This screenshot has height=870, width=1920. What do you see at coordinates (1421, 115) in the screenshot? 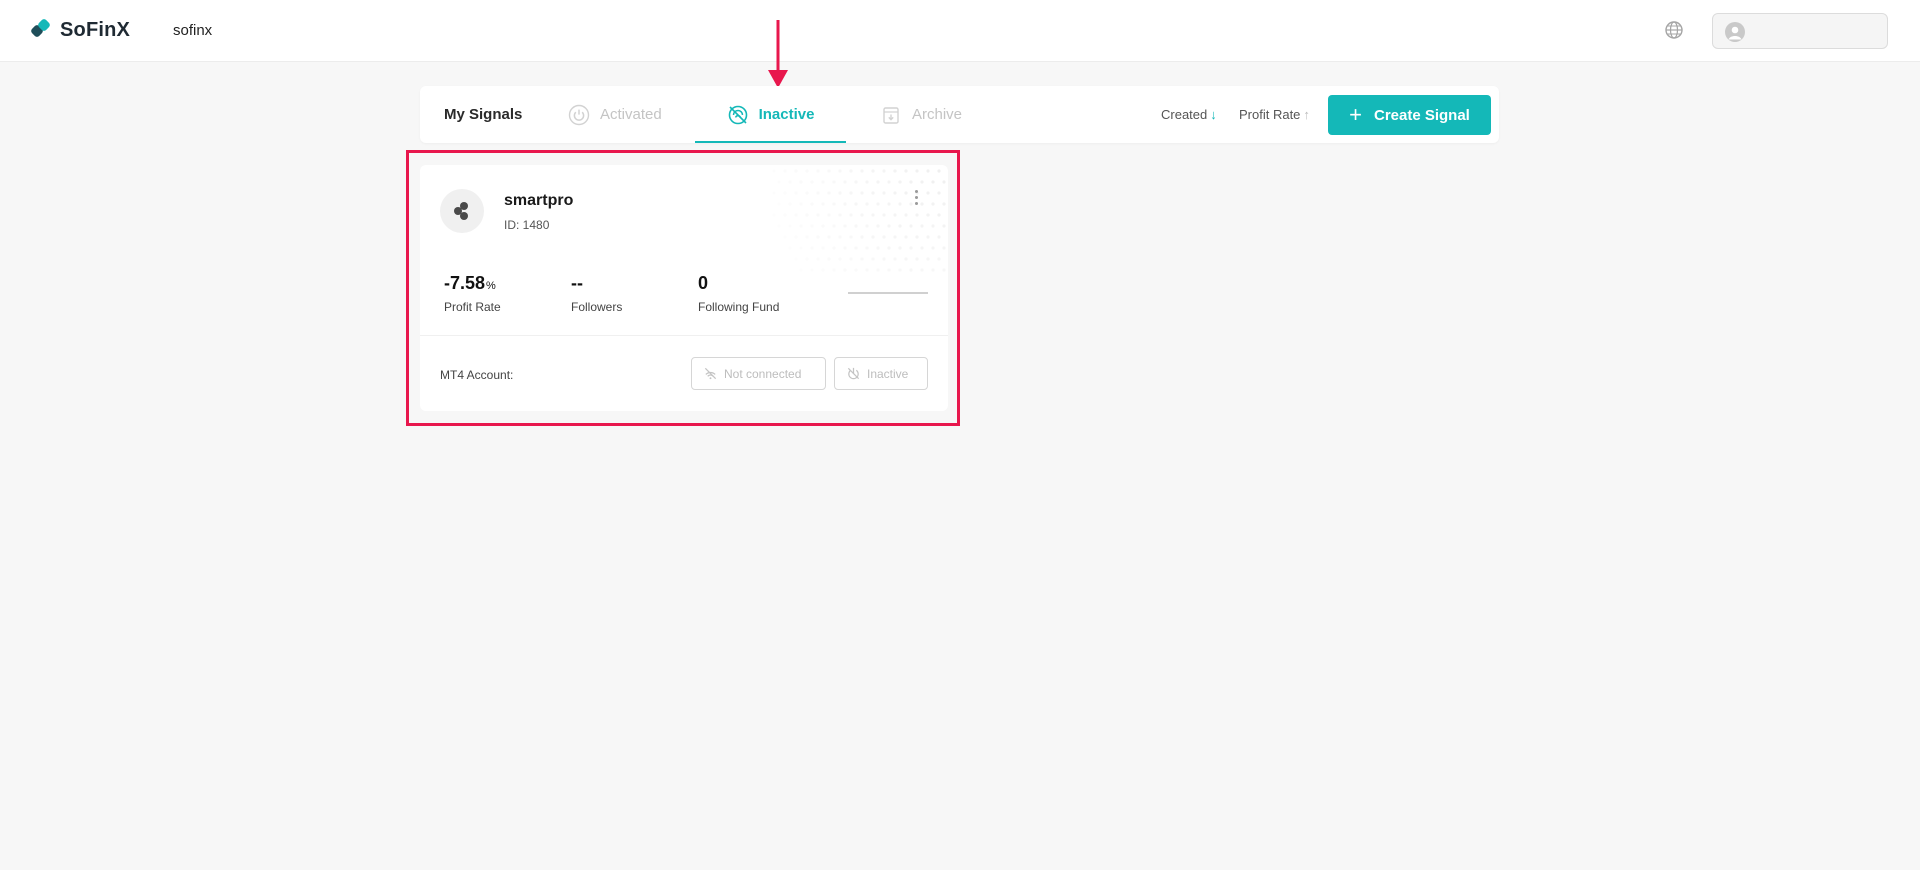
I see `create-signal-label: Create Signal` at bounding box center [1421, 115].